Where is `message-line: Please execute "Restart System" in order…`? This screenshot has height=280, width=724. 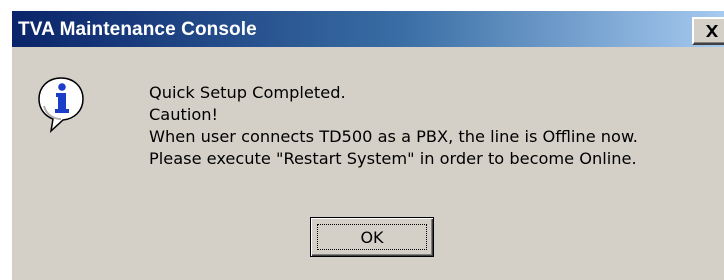
message-line: Please execute "Restart System" in order… is located at coordinates (393, 158).